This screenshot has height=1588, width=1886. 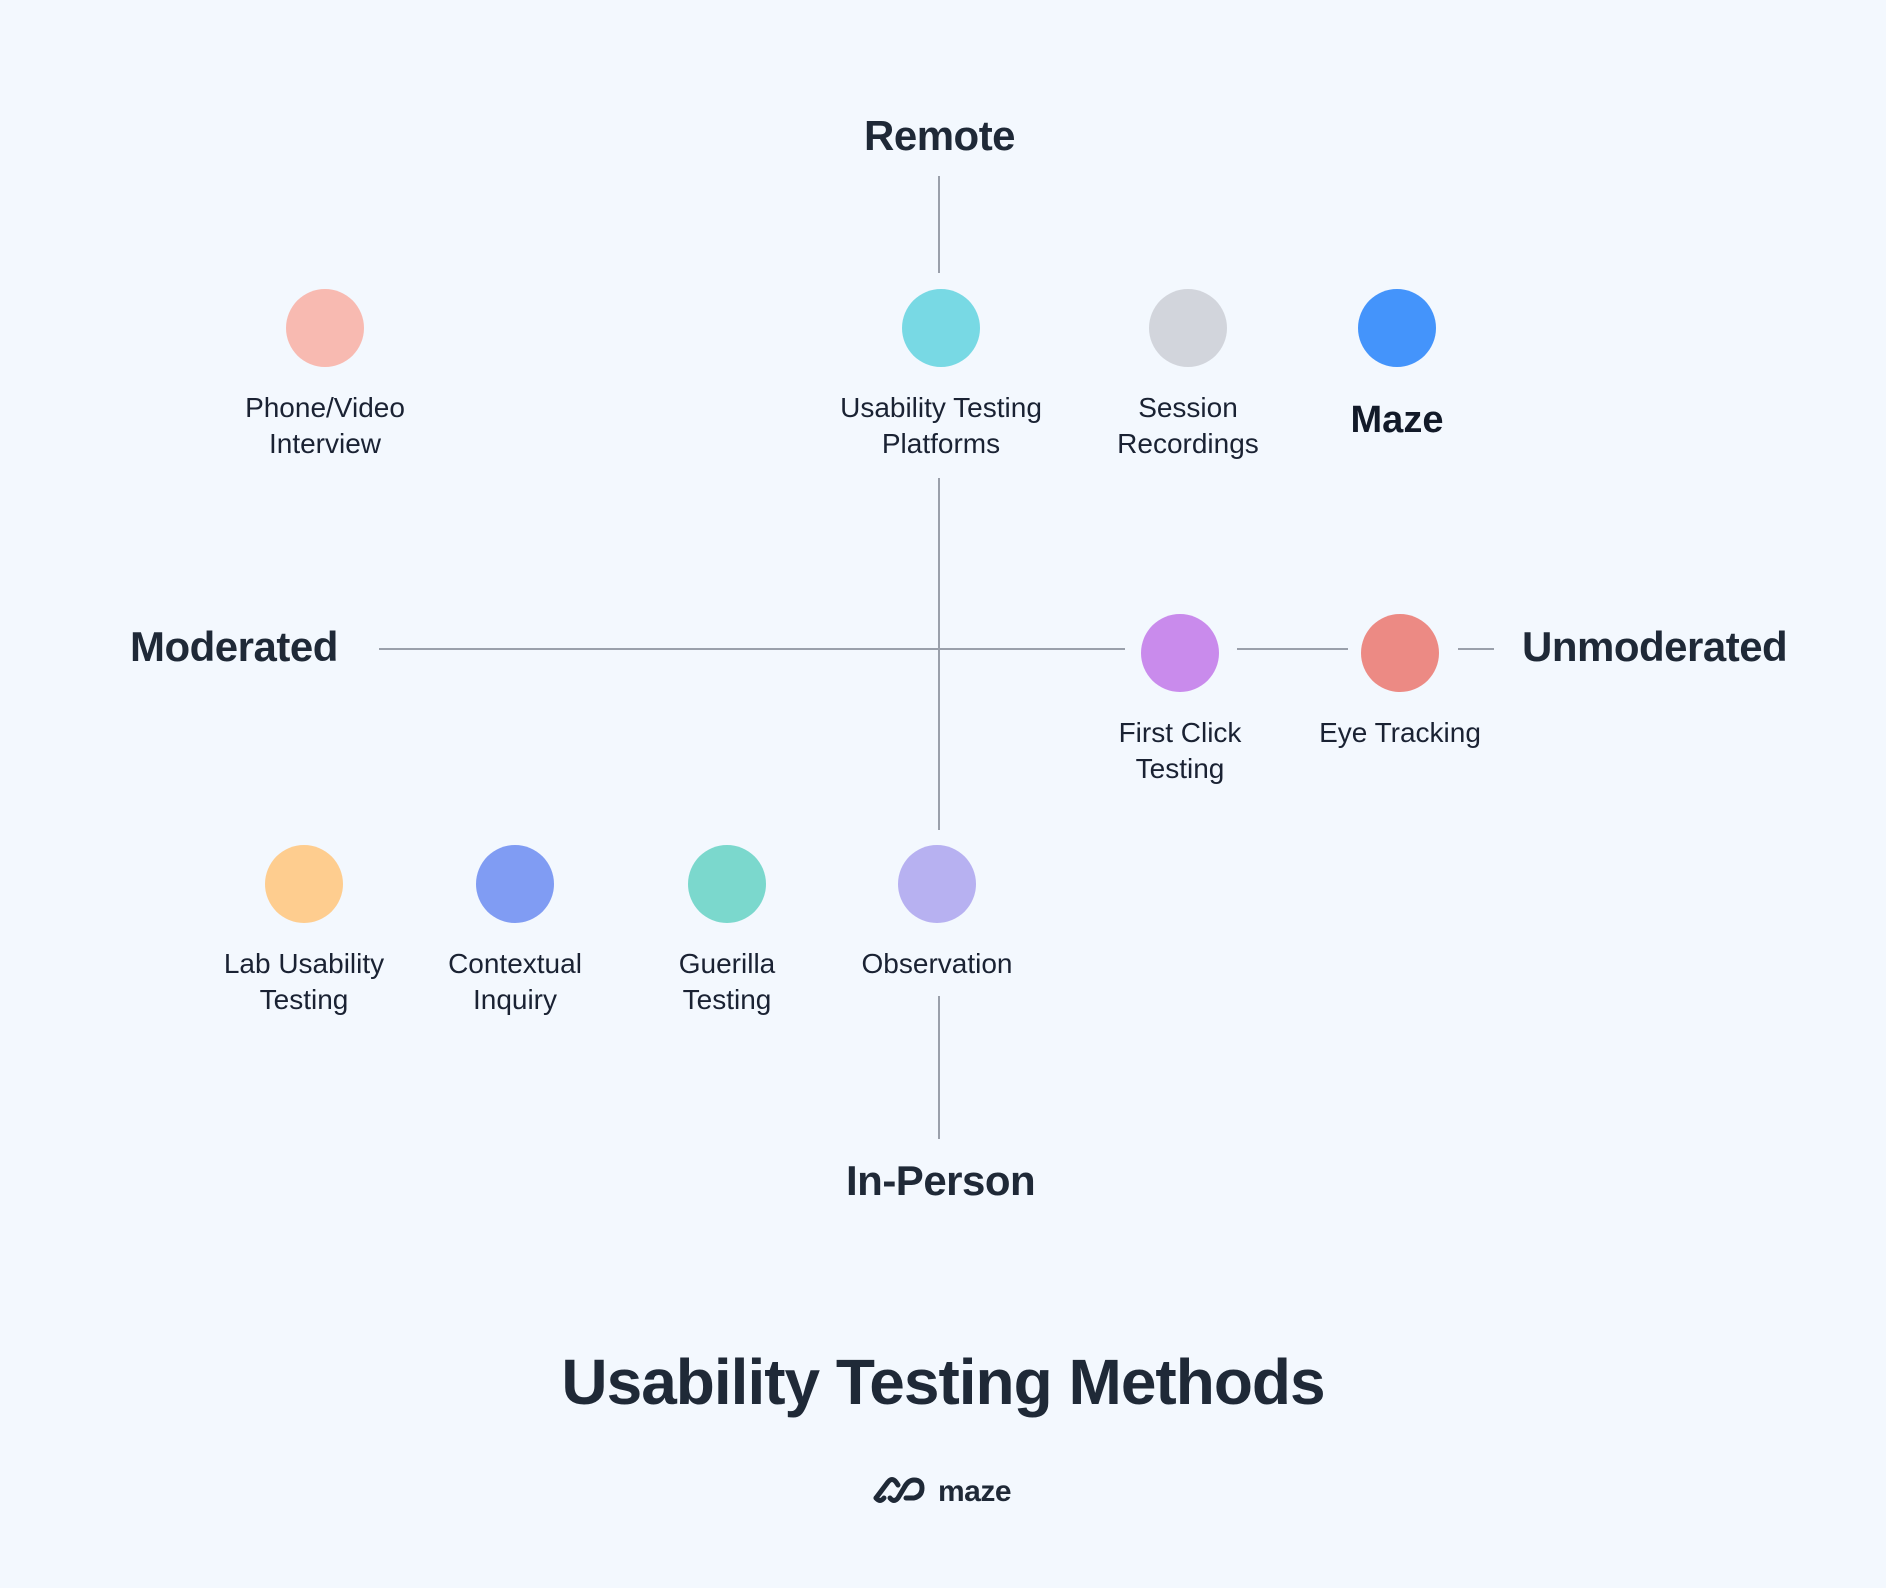 I want to click on logo-text: maze, so click(x=975, y=1491).